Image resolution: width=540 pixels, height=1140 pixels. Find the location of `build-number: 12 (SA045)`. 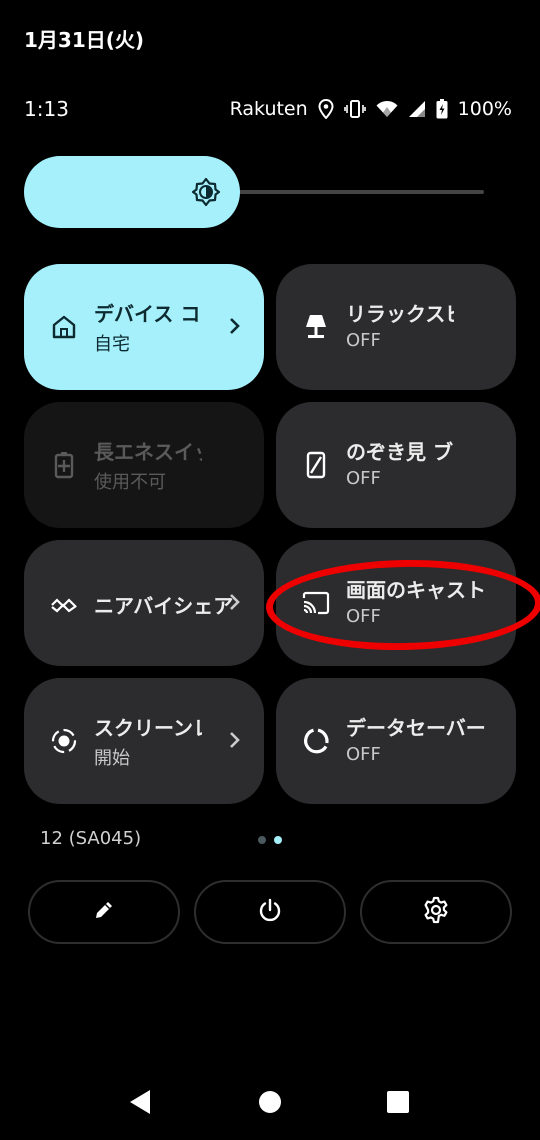

build-number: 12 (SA045) is located at coordinates (91, 838).